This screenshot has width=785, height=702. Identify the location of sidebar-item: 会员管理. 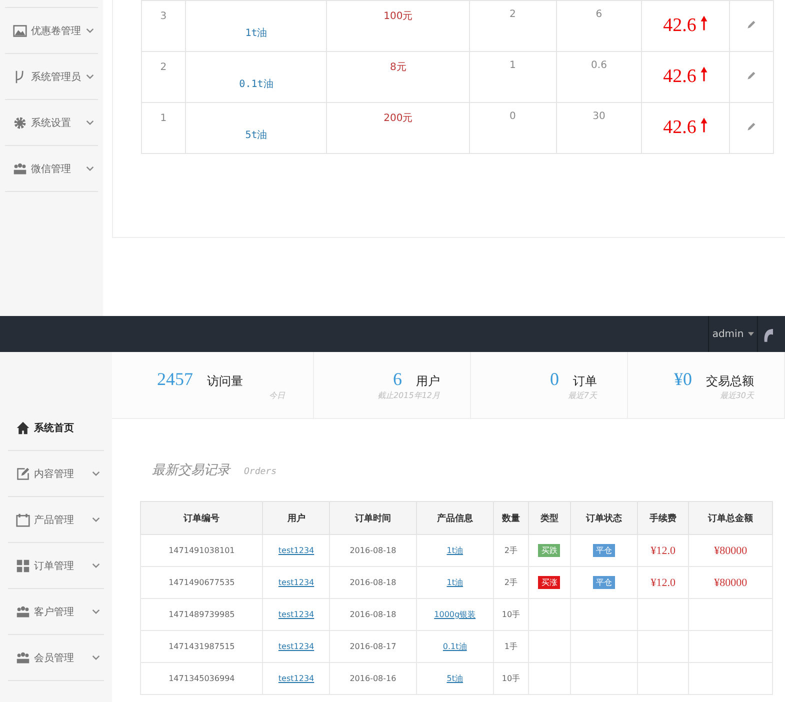
(56, 658).